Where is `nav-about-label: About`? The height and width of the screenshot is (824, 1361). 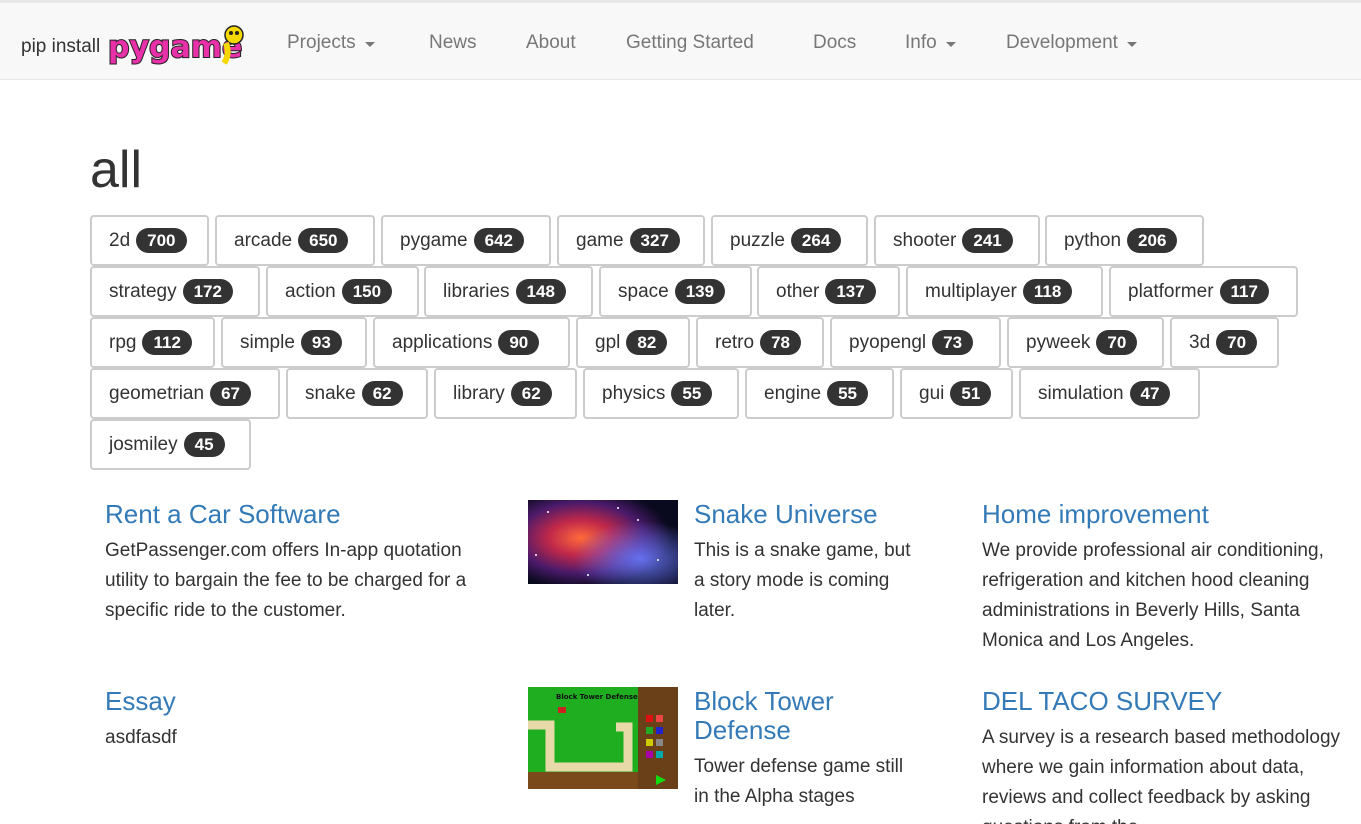
nav-about-label: About is located at coordinates (551, 42).